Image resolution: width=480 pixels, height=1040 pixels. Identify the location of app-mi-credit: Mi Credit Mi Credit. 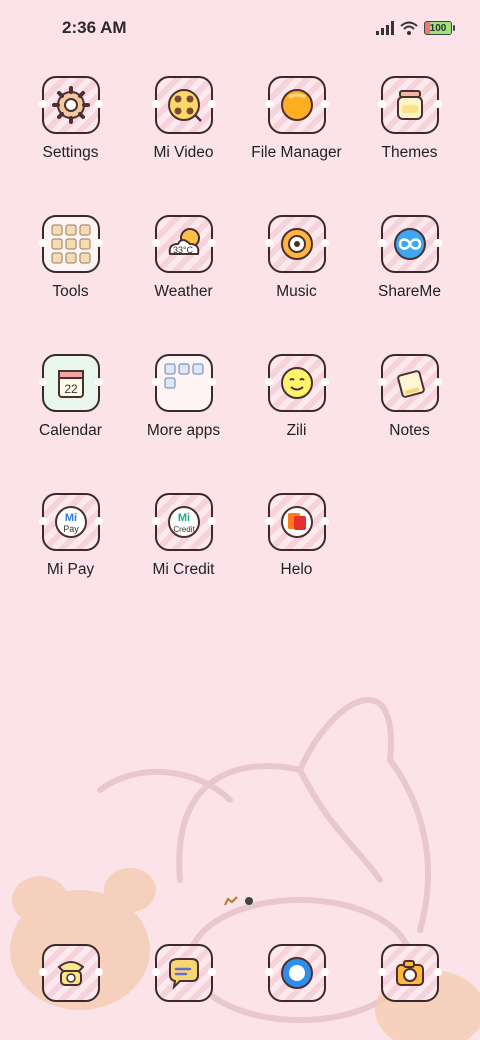
(183, 558).